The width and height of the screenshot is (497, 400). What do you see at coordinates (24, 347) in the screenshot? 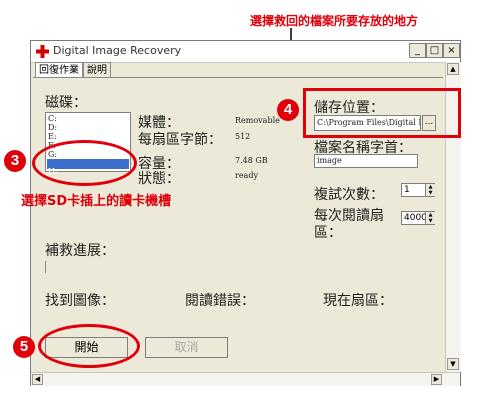
I see `annotation-step-5: 5` at bounding box center [24, 347].